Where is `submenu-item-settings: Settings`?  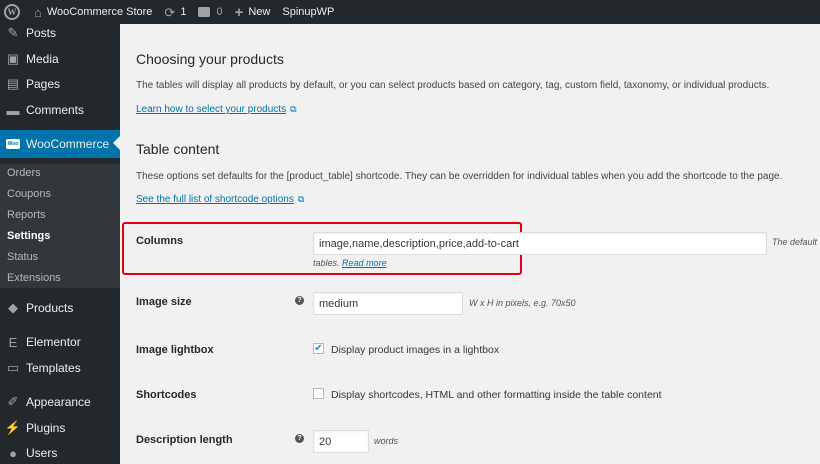 submenu-item-settings: Settings is located at coordinates (28, 236).